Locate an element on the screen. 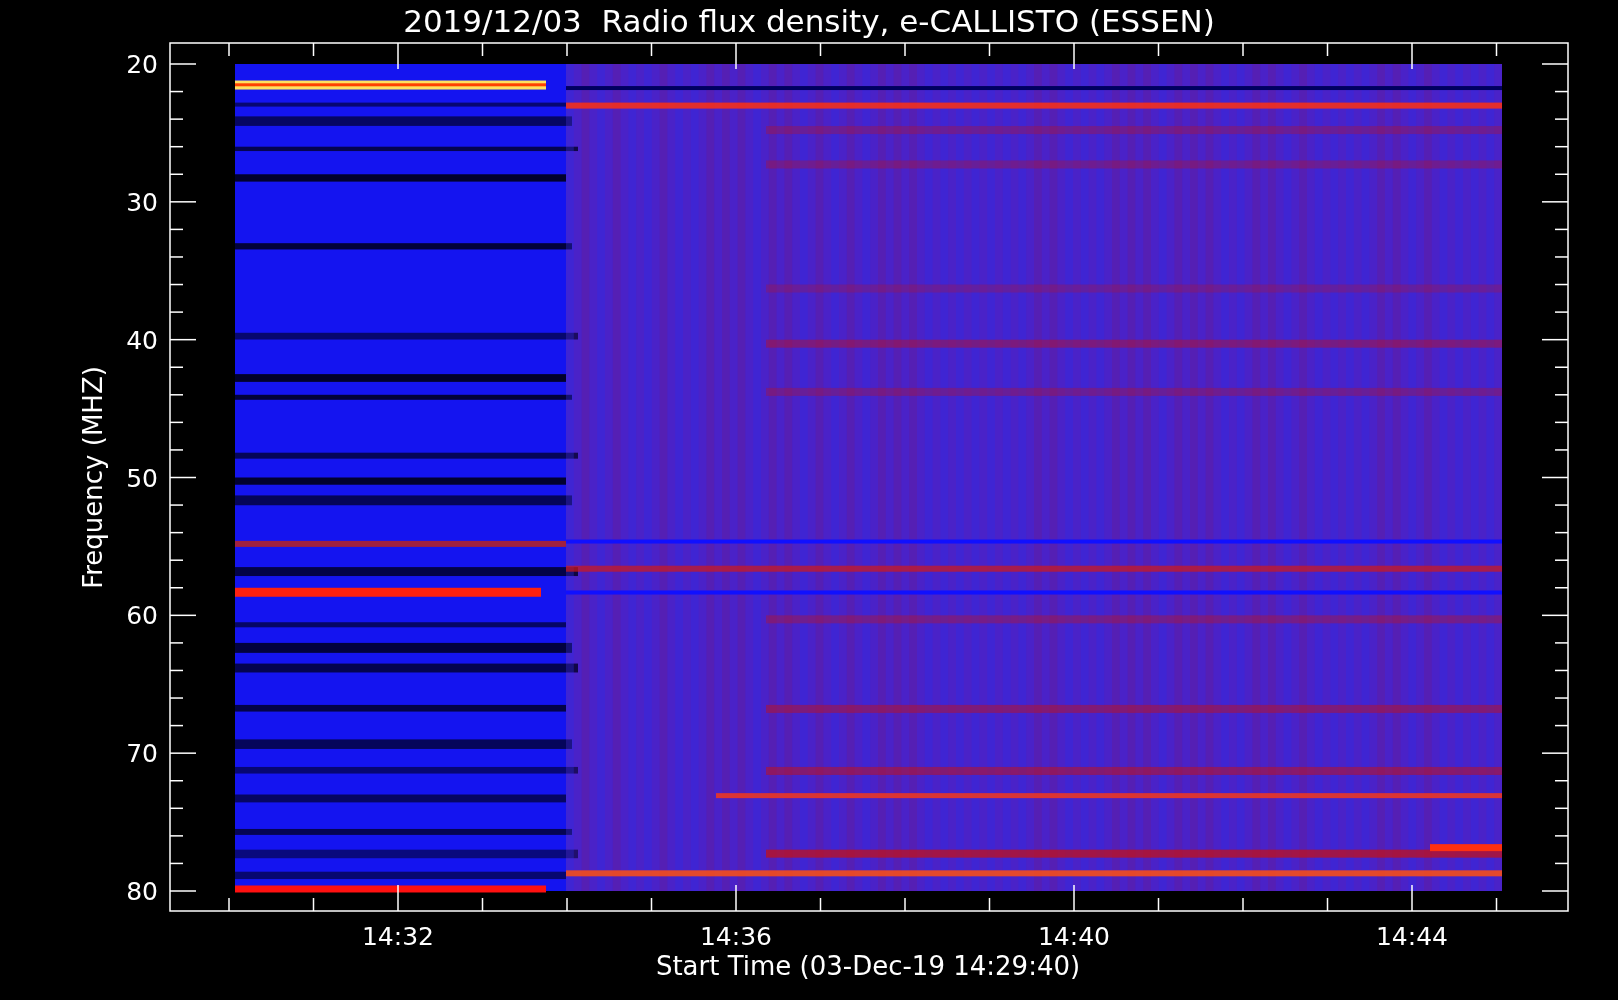  y-tick-label: 80 is located at coordinates (142, 891).